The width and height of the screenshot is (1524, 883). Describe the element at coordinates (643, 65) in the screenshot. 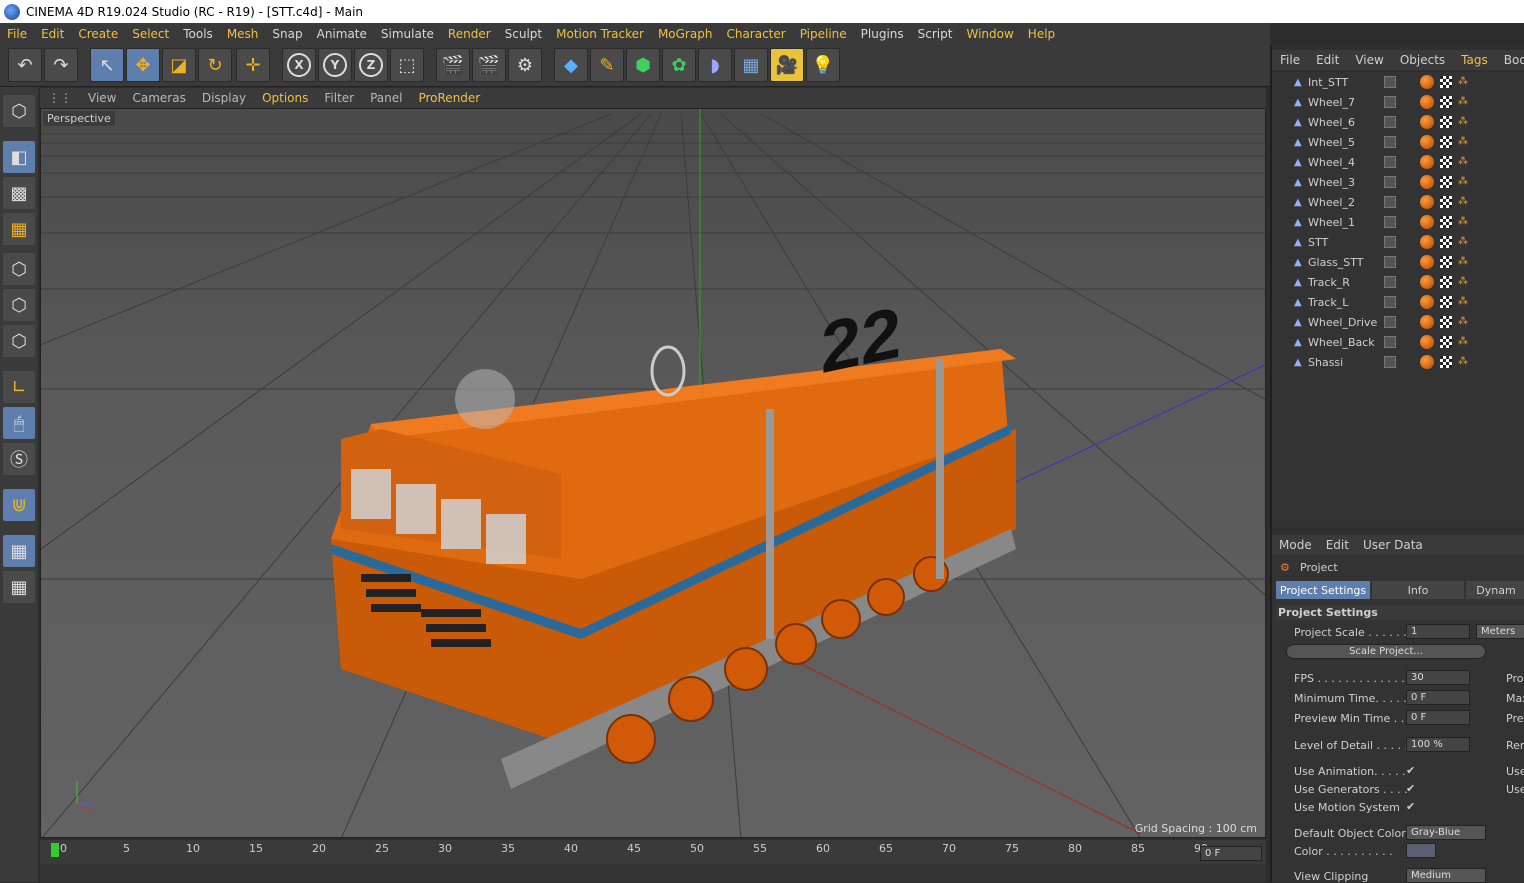

I see `subdivision-surface-icon: ⬢` at that location.